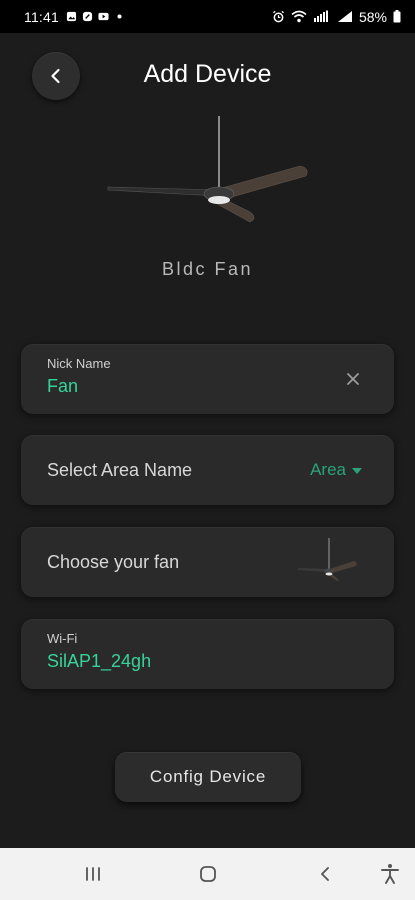 The width and height of the screenshot is (415, 900). I want to click on status-bar: 11:41 58%, so click(207, 16).